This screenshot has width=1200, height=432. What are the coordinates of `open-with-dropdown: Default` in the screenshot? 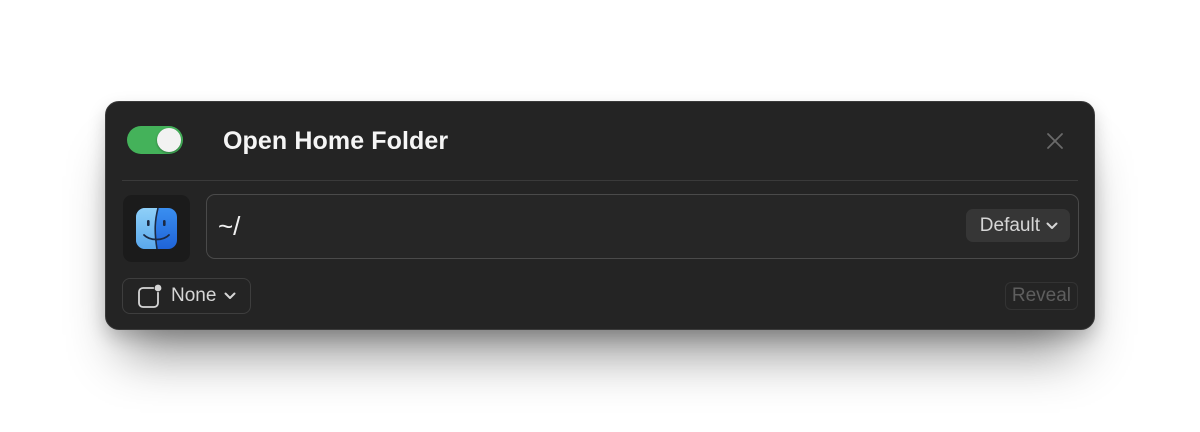 It's located at (1017, 225).